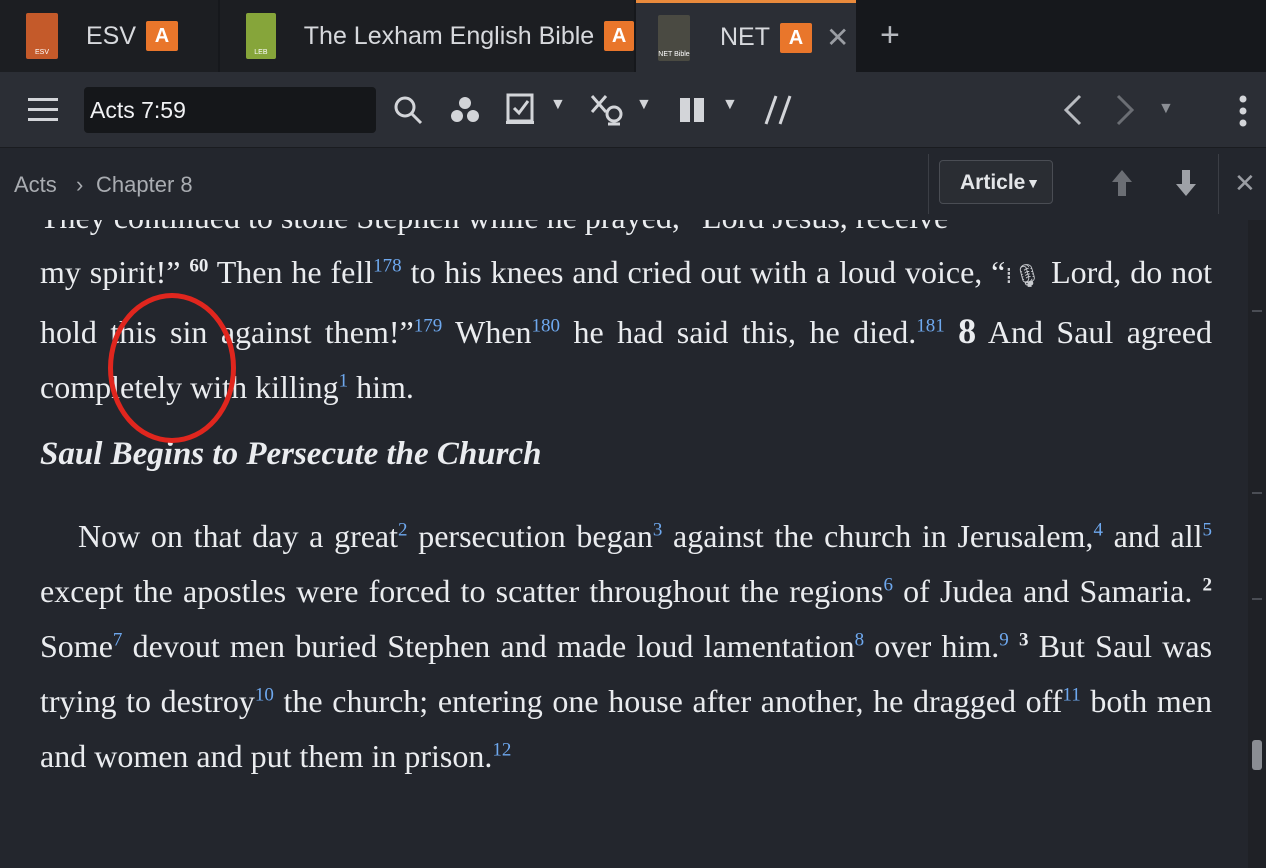 The height and width of the screenshot is (868, 1266). Describe the element at coordinates (1098, 529) in the screenshot. I see `footnote-marker: 4` at that location.